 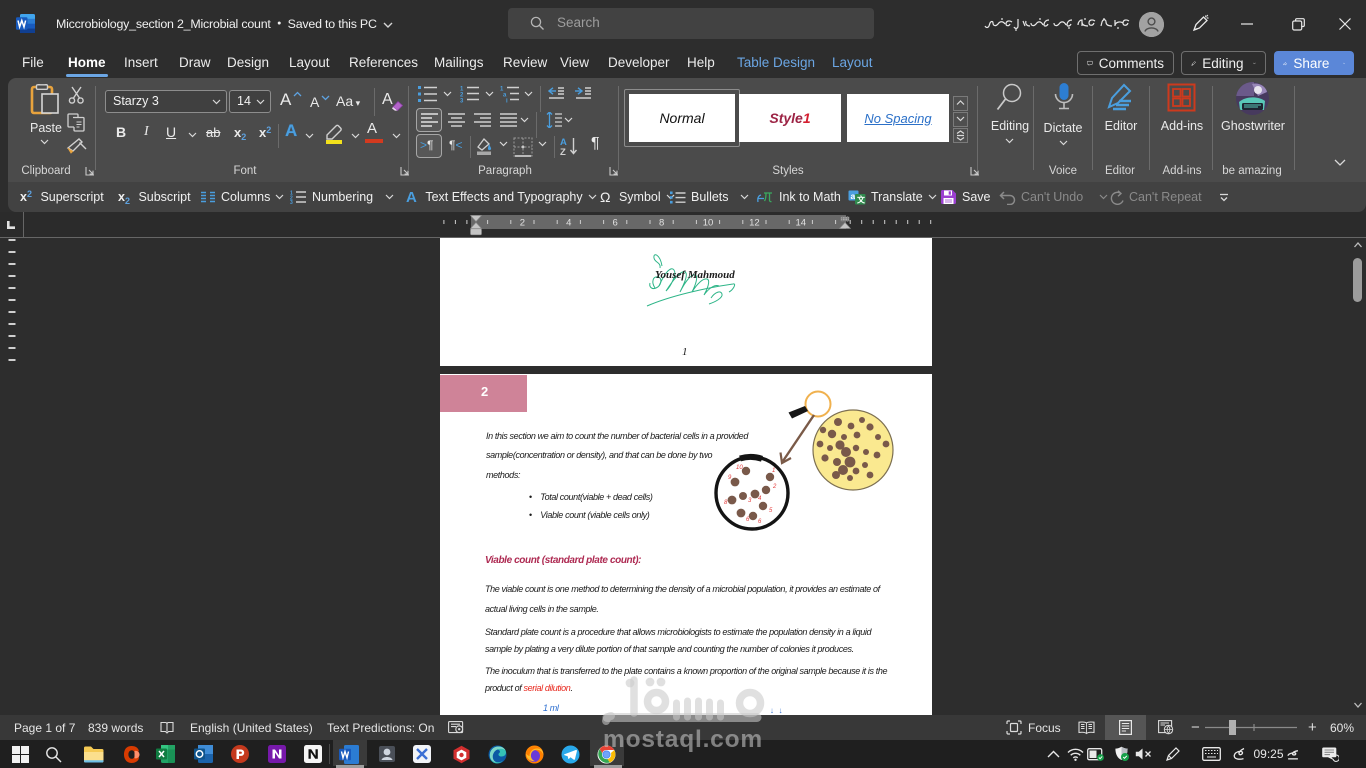 What do you see at coordinates (861, 199) in the screenshot?
I see `svg-text: 文` at bounding box center [861, 199].